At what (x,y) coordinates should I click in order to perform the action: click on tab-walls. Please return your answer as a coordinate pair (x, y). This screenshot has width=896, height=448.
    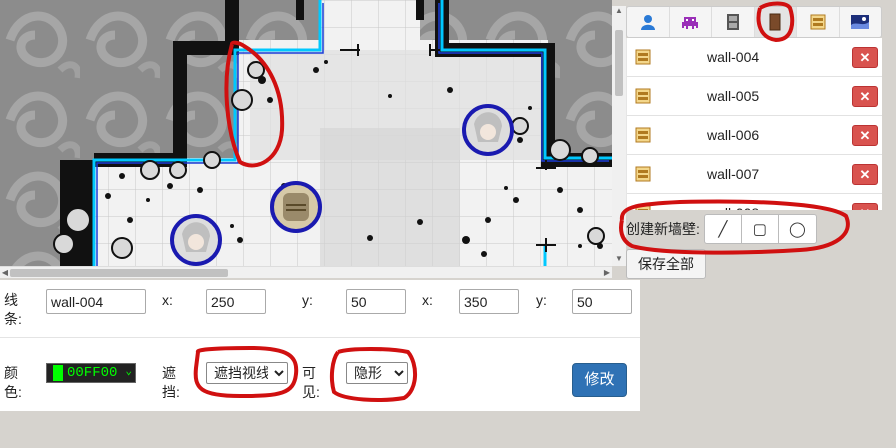
    Looking at the image, I should click on (775, 22).